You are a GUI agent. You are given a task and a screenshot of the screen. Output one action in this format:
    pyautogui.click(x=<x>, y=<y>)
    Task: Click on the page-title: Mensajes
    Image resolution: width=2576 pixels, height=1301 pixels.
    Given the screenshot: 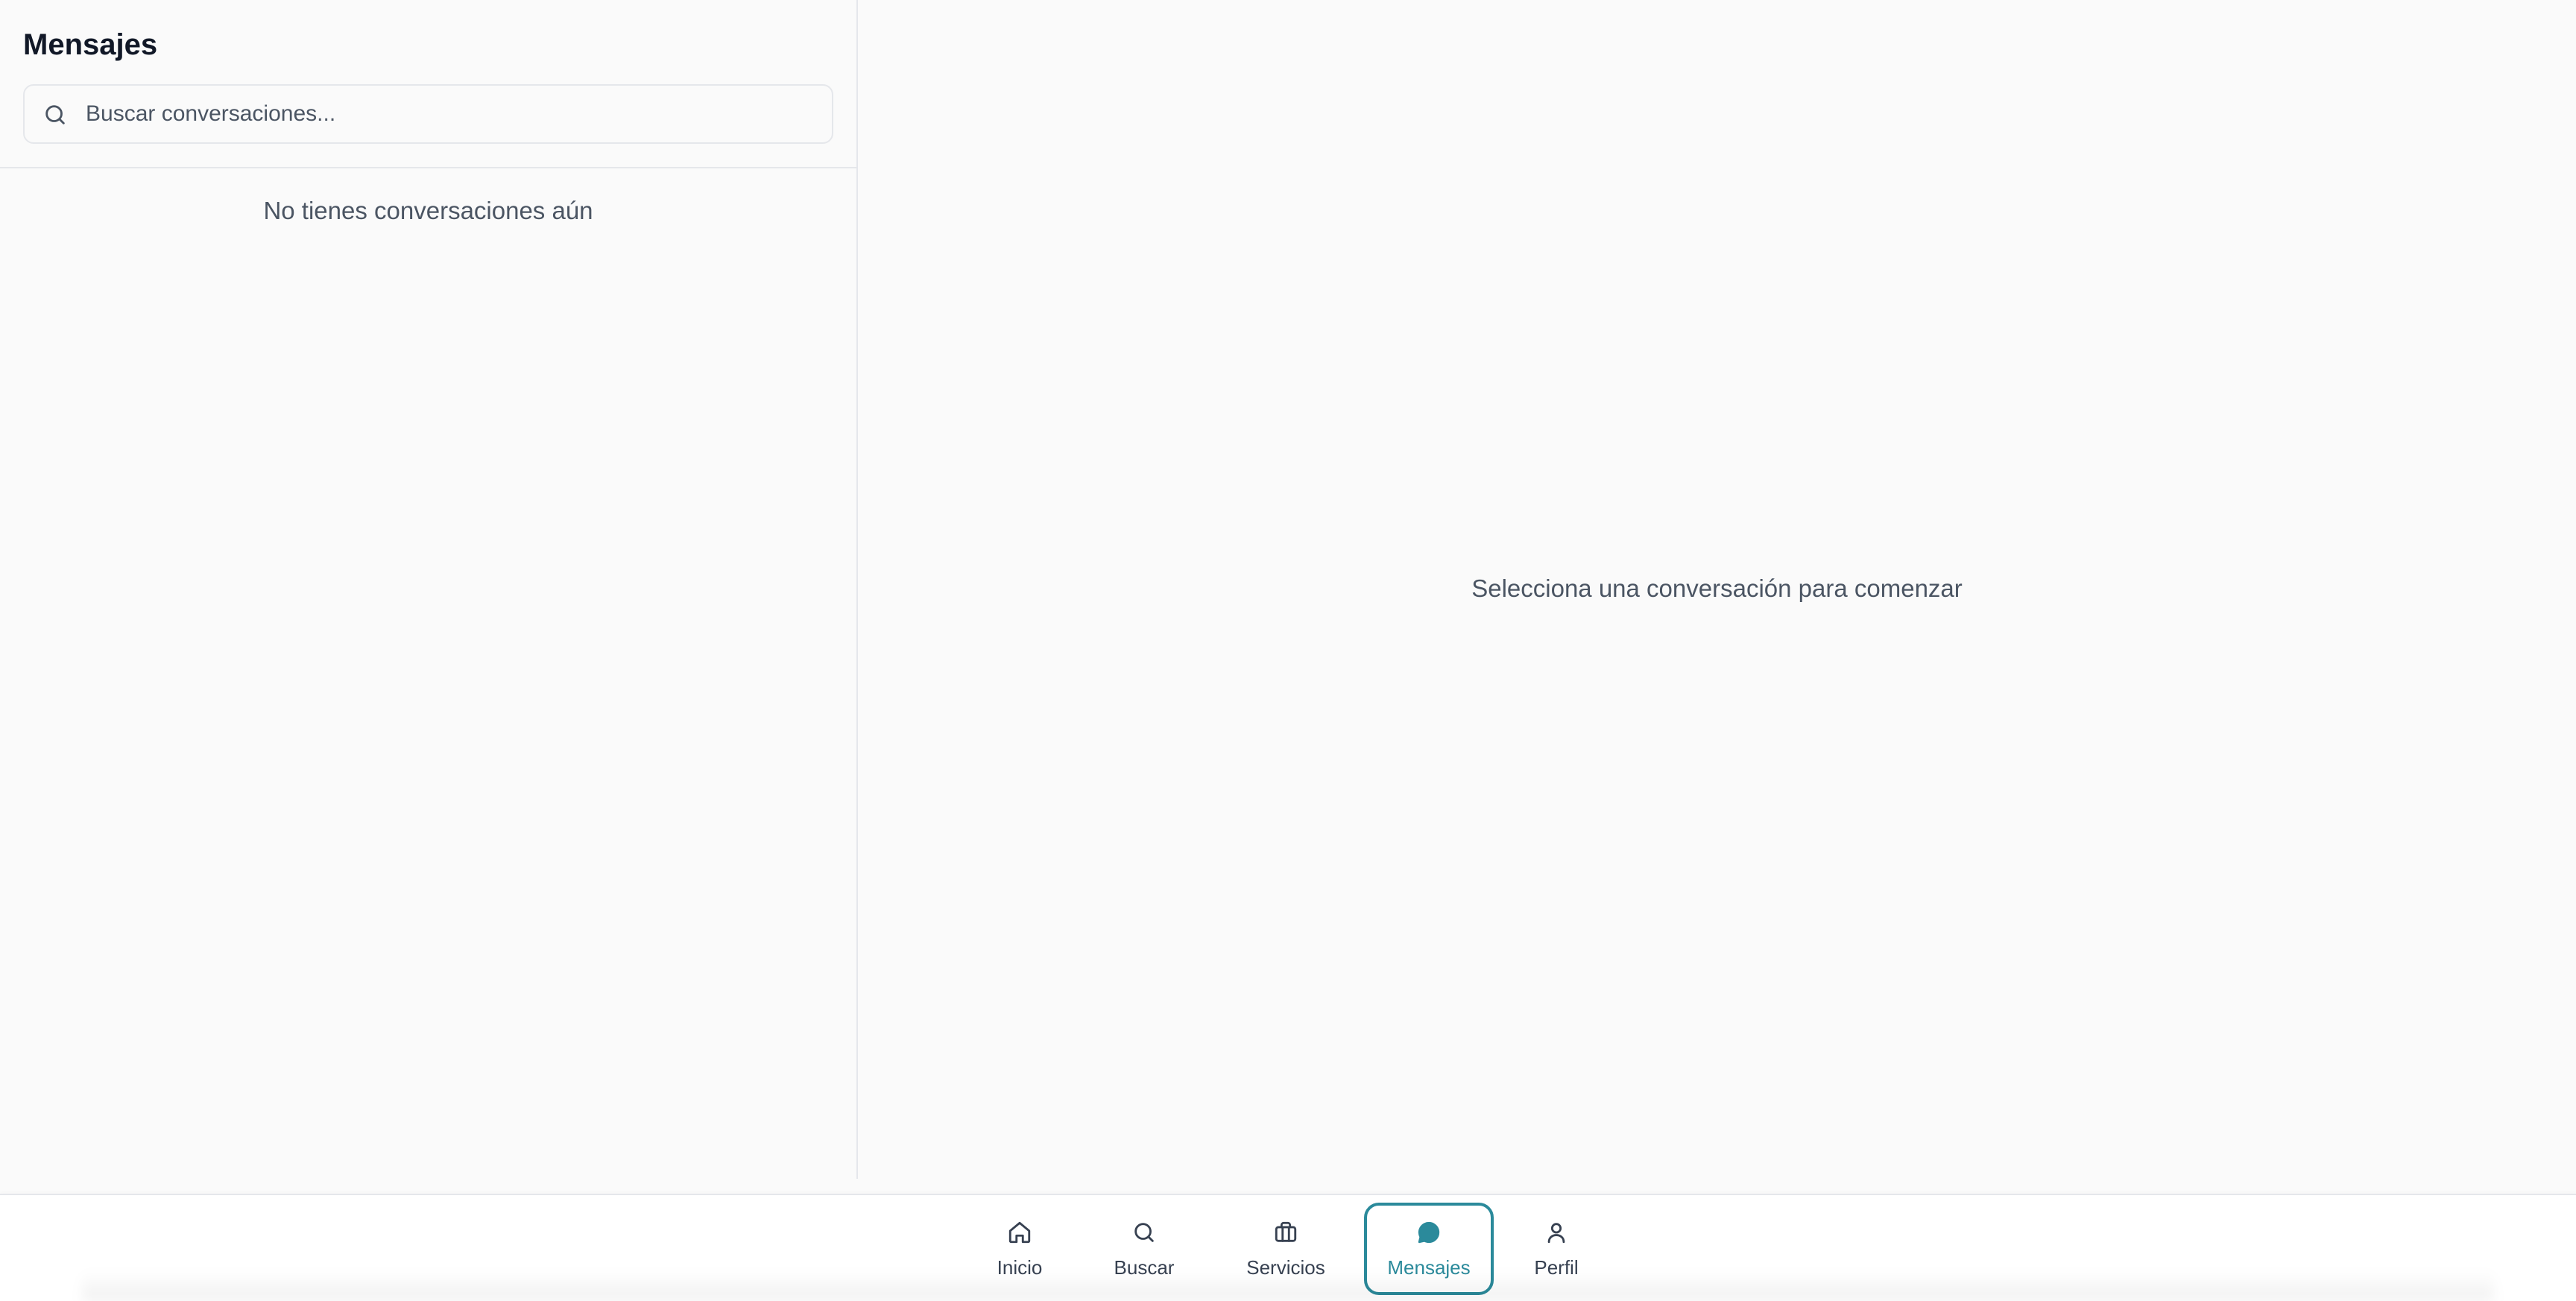 What is the action you would take?
    pyautogui.click(x=91, y=44)
    